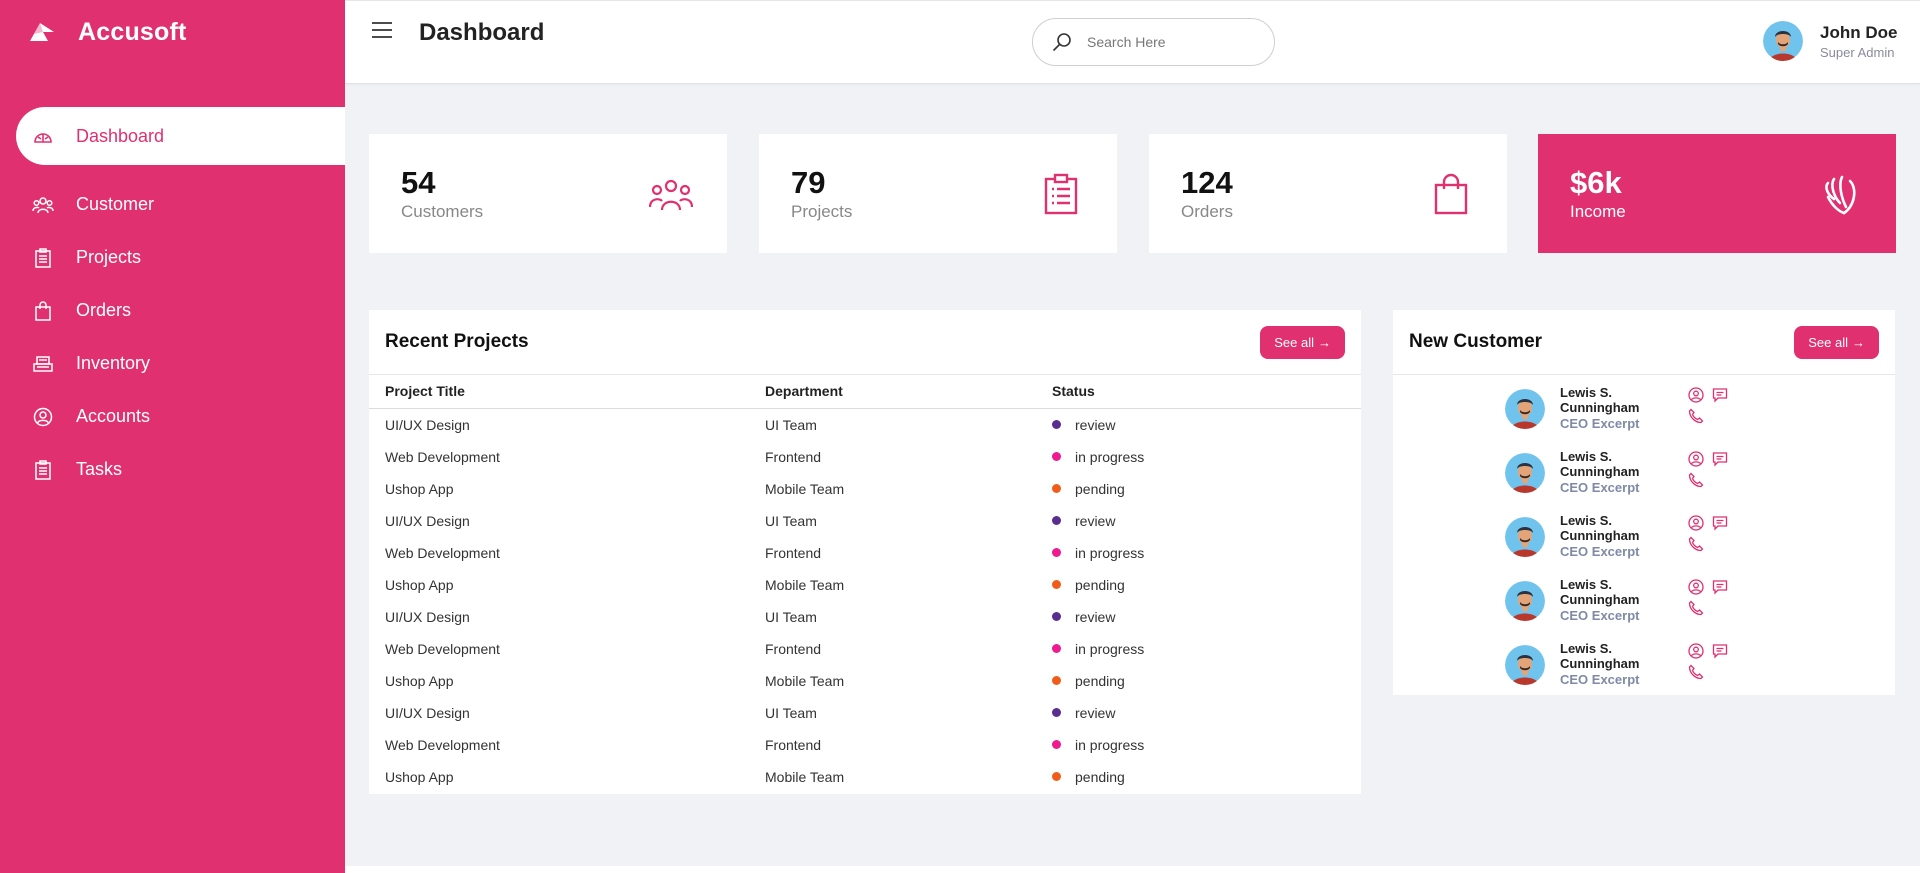  Describe the element at coordinates (1836, 342) in the screenshot. I see `see-all-customers-button: See all →` at that location.